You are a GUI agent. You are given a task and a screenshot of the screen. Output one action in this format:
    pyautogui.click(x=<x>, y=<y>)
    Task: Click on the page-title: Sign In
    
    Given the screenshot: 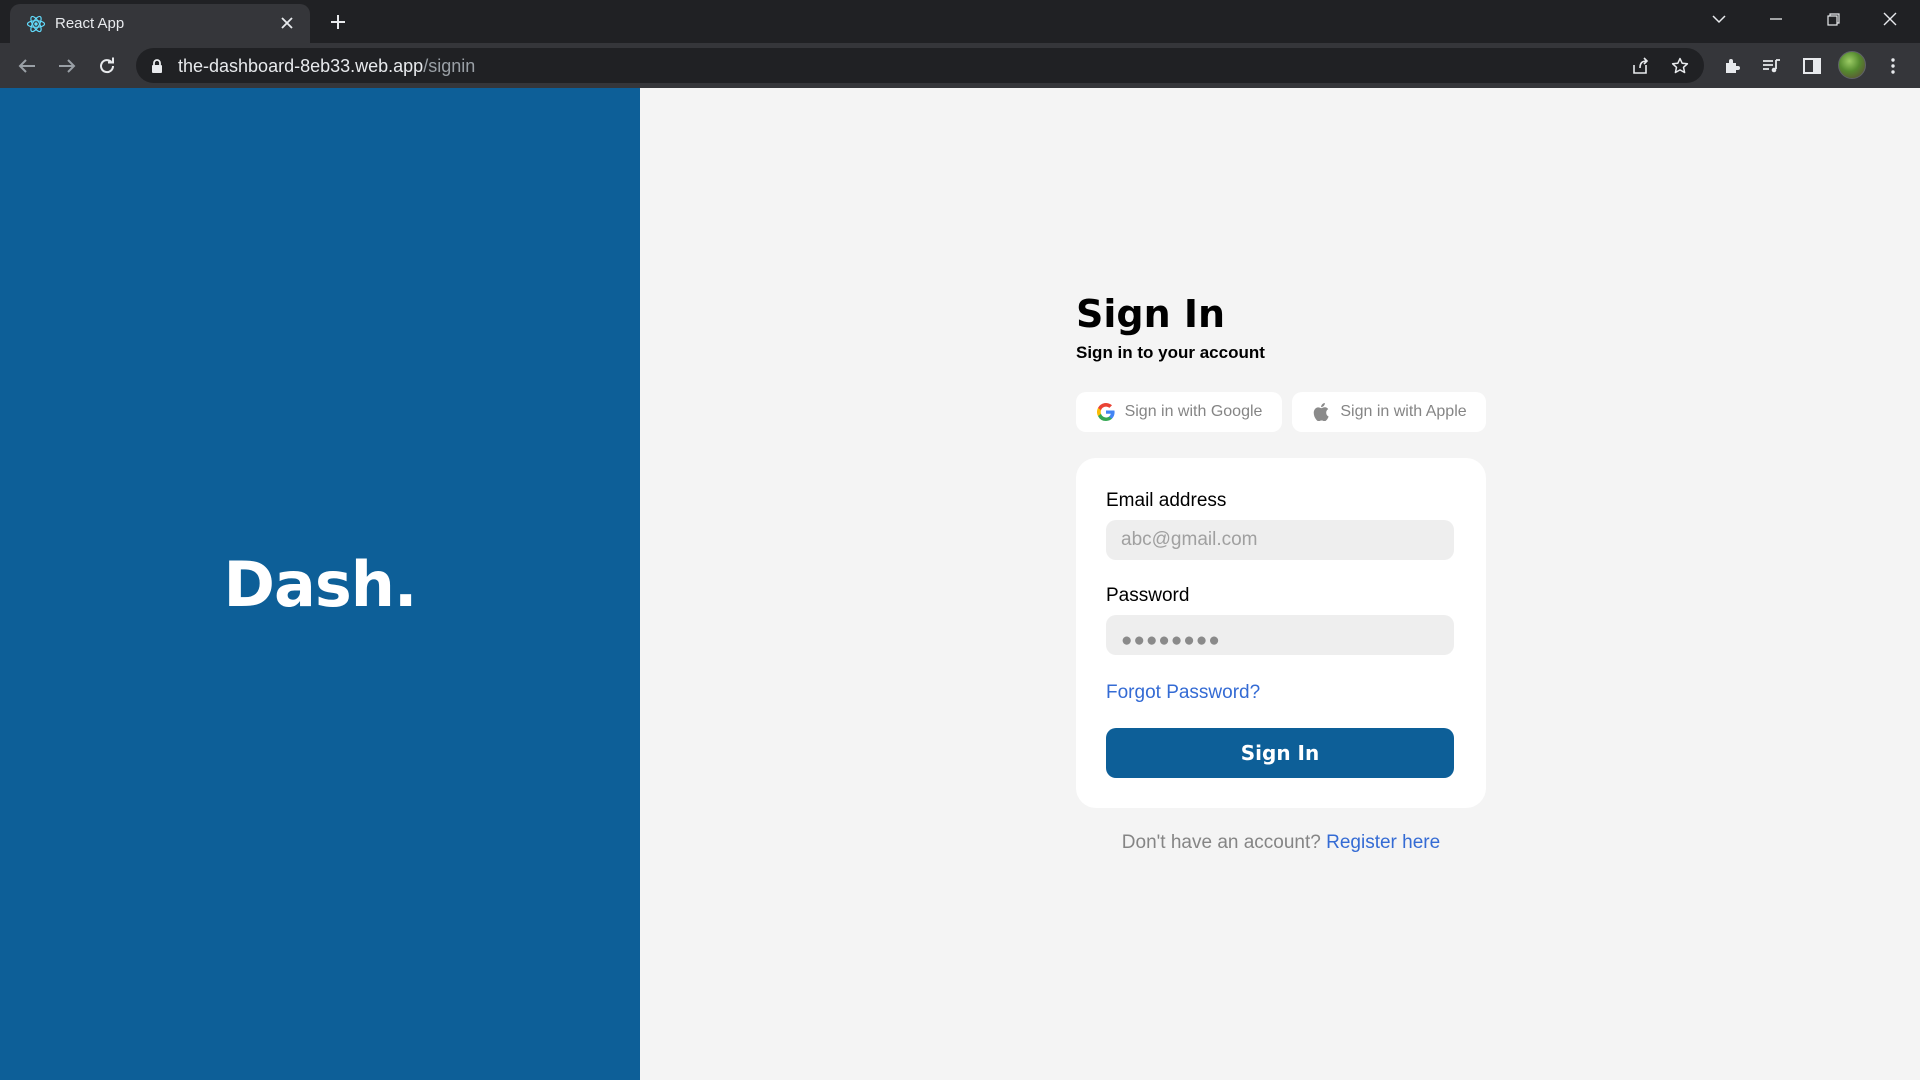 What is the action you would take?
    pyautogui.click(x=1151, y=314)
    